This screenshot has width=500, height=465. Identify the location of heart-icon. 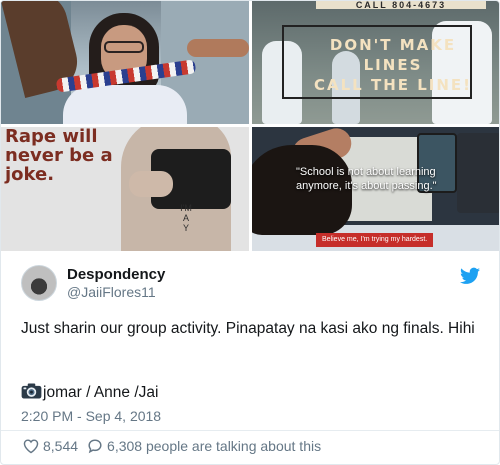
(31, 446).